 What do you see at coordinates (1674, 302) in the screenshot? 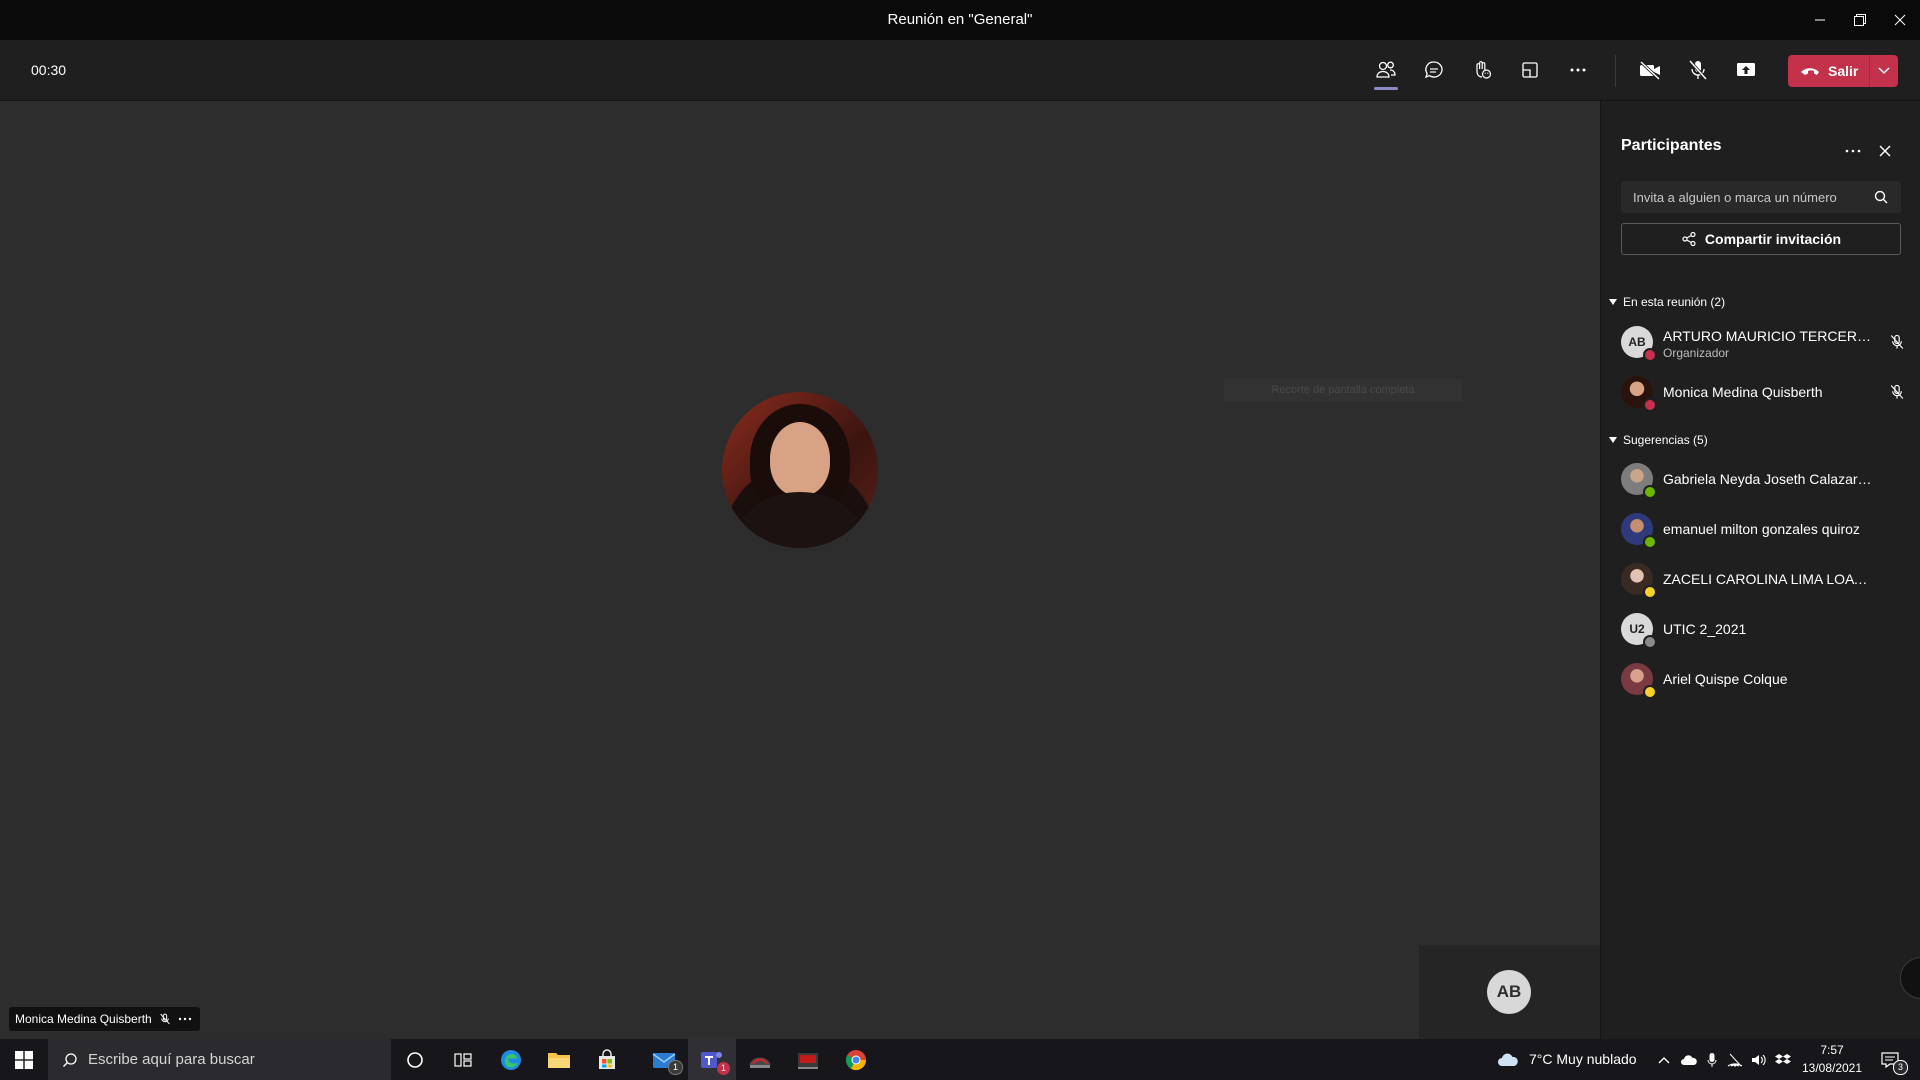
I see `in-meeting-label: En esta reunión (2)` at bounding box center [1674, 302].